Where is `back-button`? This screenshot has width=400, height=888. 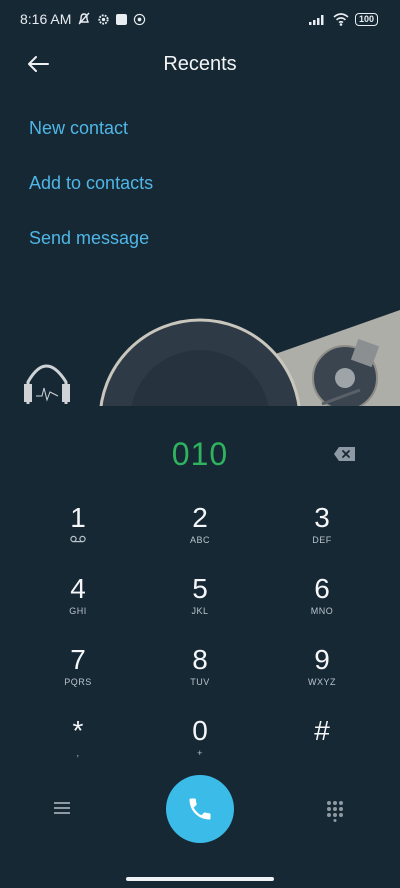 back-button is located at coordinates (38, 64).